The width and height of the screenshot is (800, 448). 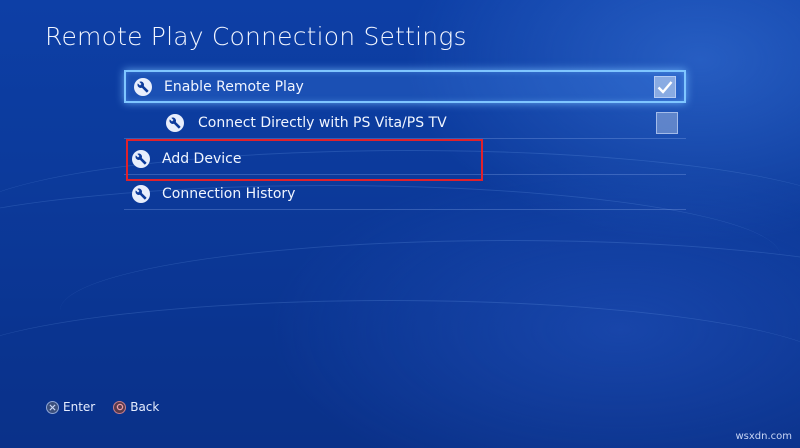 What do you see at coordinates (304, 160) in the screenshot?
I see `annotation-highlight-box` at bounding box center [304, 160].